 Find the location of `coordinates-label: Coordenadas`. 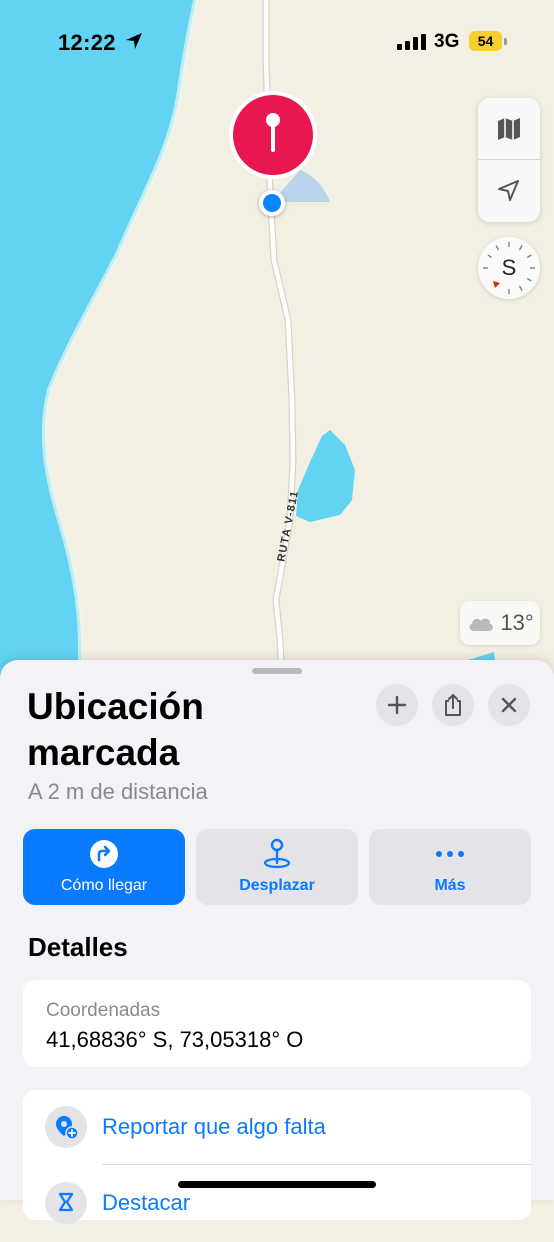

coordinates-label: Coordenadas is located at coordinates (103, 1010).